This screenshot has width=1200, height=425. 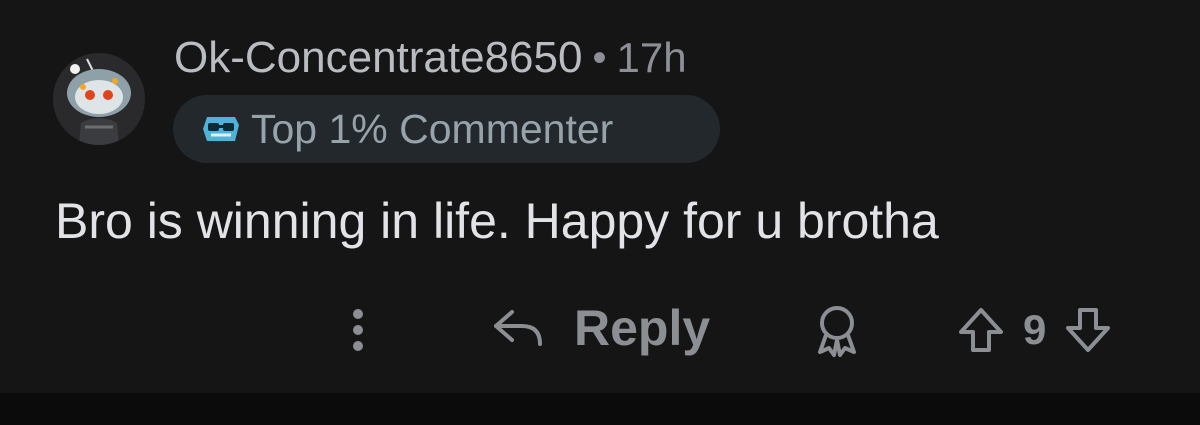 What do you see at coordinates (432, 128) in the screenshot?
I see `flair-label: Top 1% Commenter` at bounding box center [432, 128].